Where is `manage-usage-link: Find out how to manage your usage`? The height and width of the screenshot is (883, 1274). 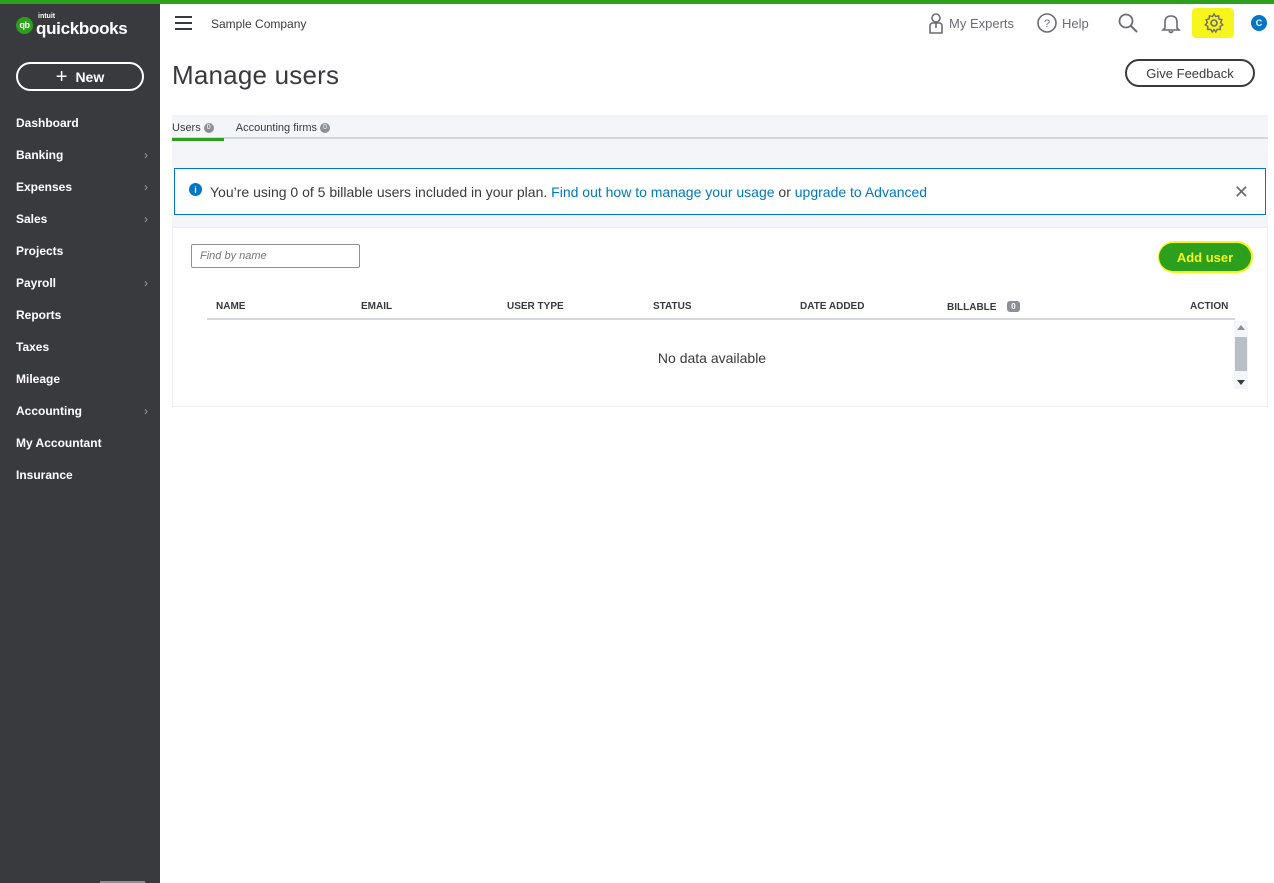 manage-usage-link: Find out how to manage your usage is located at coordinates (662, 192).